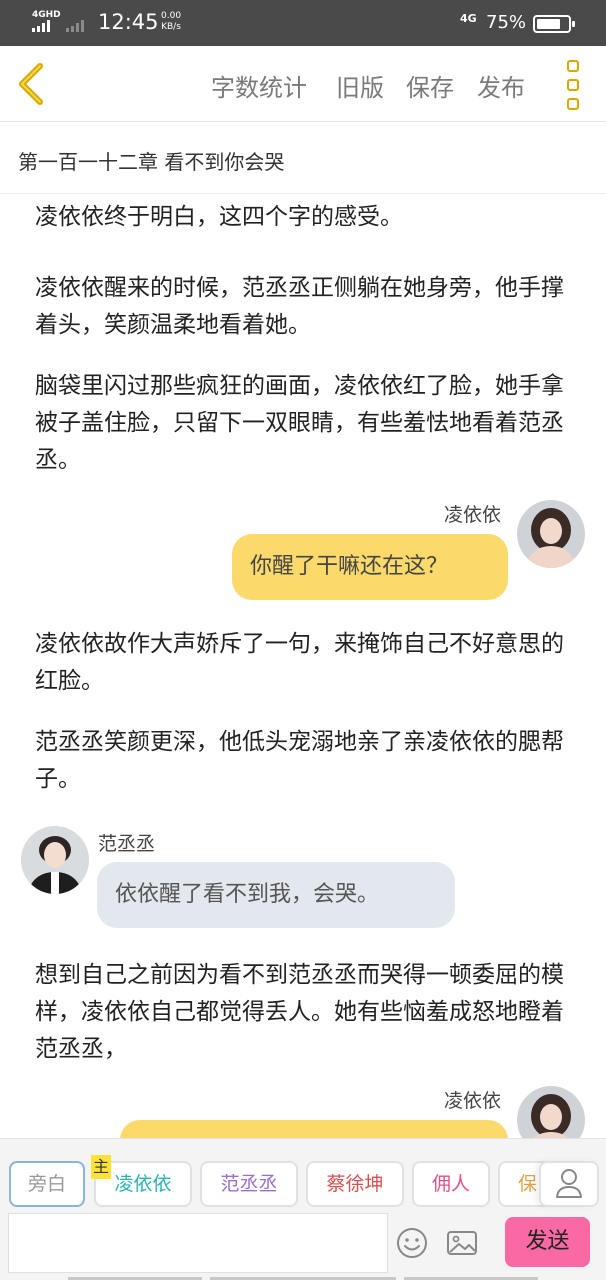  I want to click on role-chip-narration: 旁白, so click(47, 1184).